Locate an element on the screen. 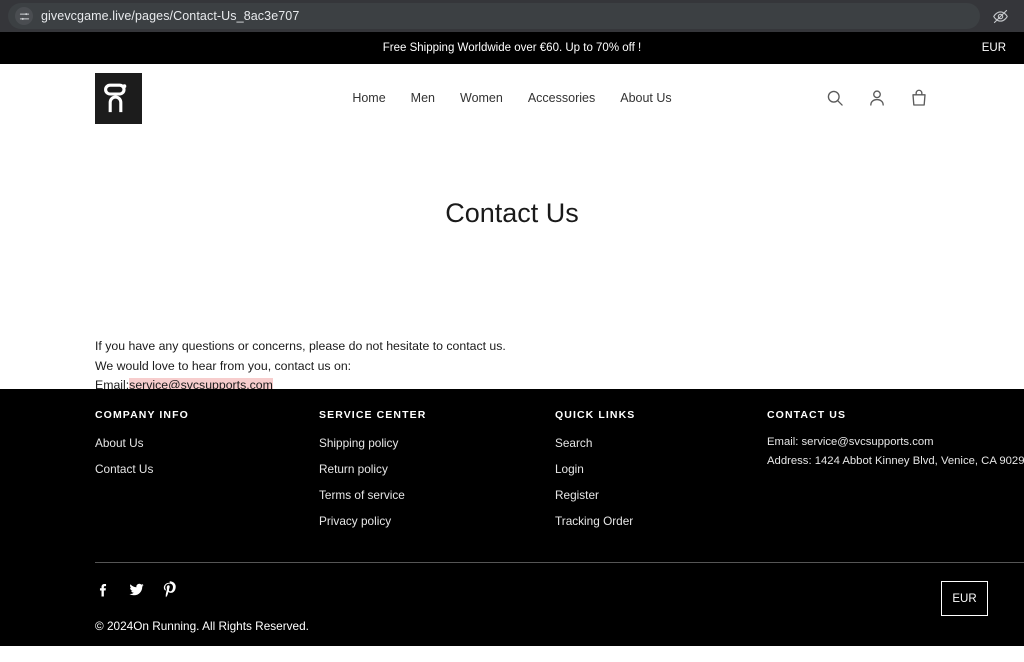 The image size is (1024, 662). twitter-icon is located at coordinates (136, 589).